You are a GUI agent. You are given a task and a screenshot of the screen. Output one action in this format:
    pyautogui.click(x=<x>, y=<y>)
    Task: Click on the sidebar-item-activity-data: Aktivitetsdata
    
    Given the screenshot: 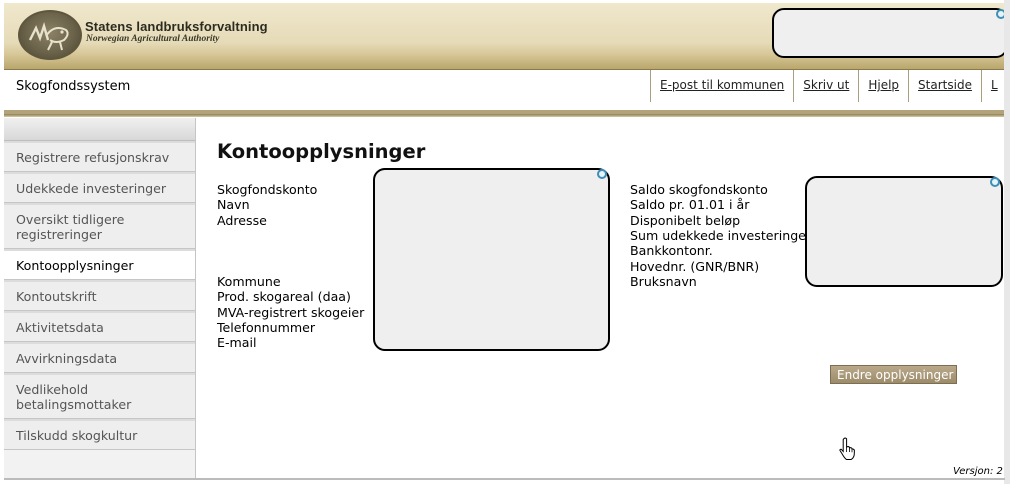 What is the action you would take?
    pyautogui.click(x=99, y=326)
    